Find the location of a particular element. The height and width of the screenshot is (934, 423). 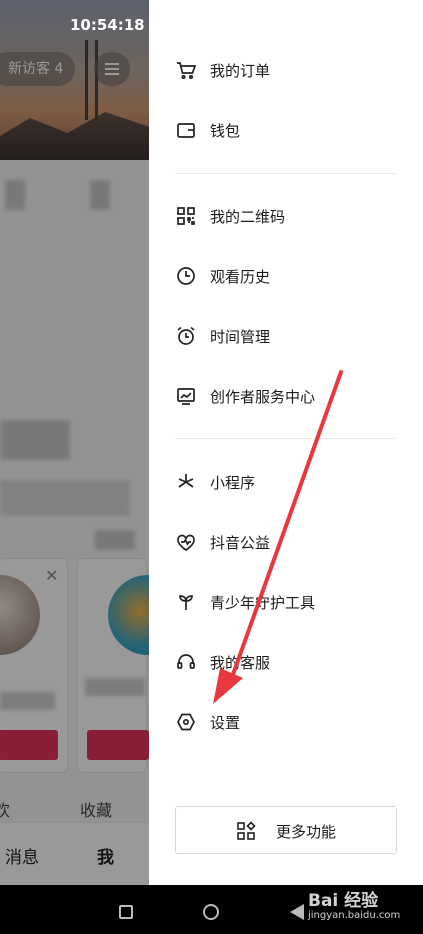

menu-item-settings: 设置 is located at coordinates (286, 722).